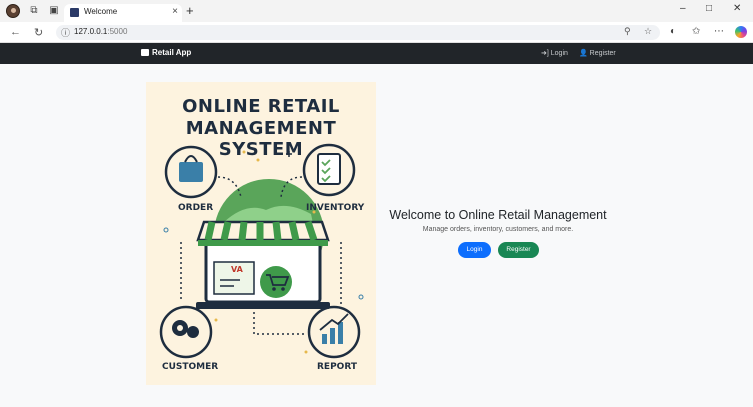 Image resolution: width=753 pixels, height=407 pixels. What do you see at coordinates (376, 53) in the screenshot?
I see `app-navbar: Retail App ➜] Login 👤 Register` at bounding box center [376, 53].